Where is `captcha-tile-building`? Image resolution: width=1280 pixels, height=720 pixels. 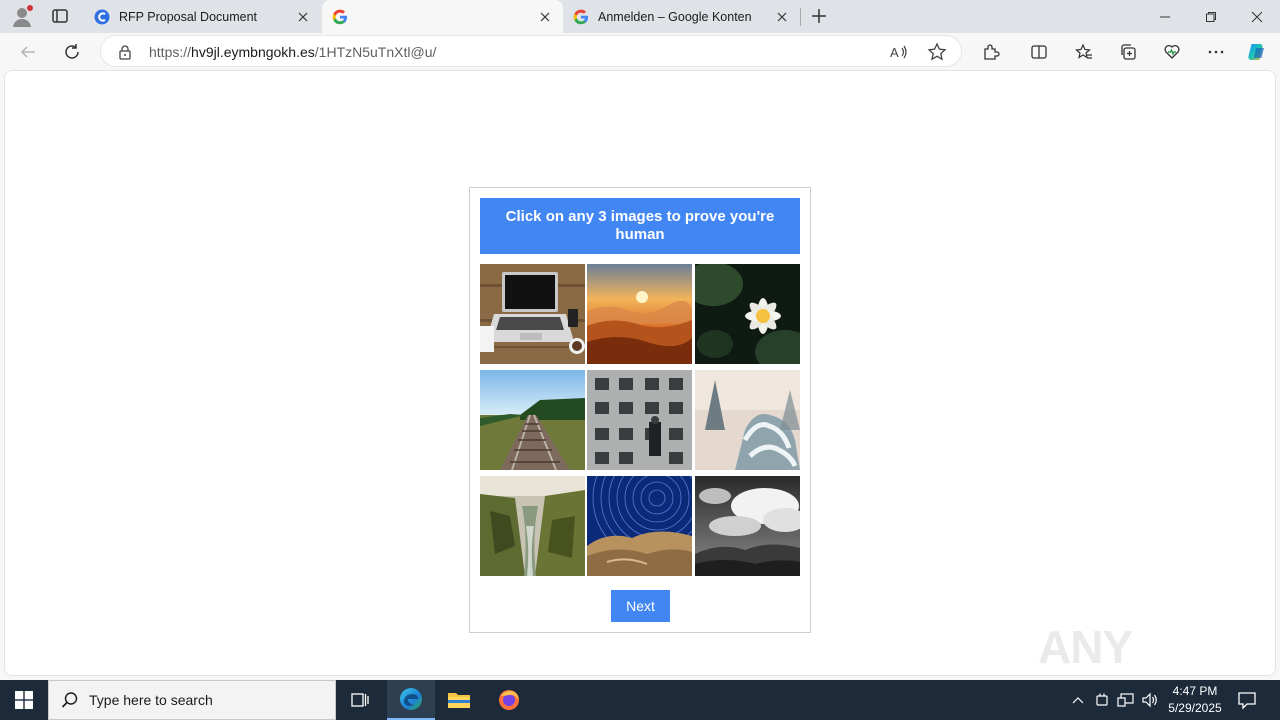 captcha-tile-building is located at coordinates (639, 420).